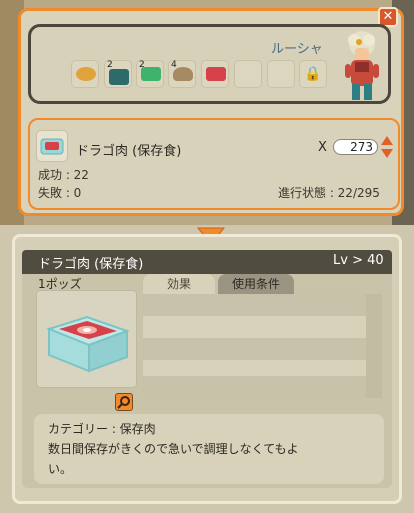  What do you see at coordinates (322, 147) in the screenshot?
I see `quantity-label: X` at bounding box center [322, 147].